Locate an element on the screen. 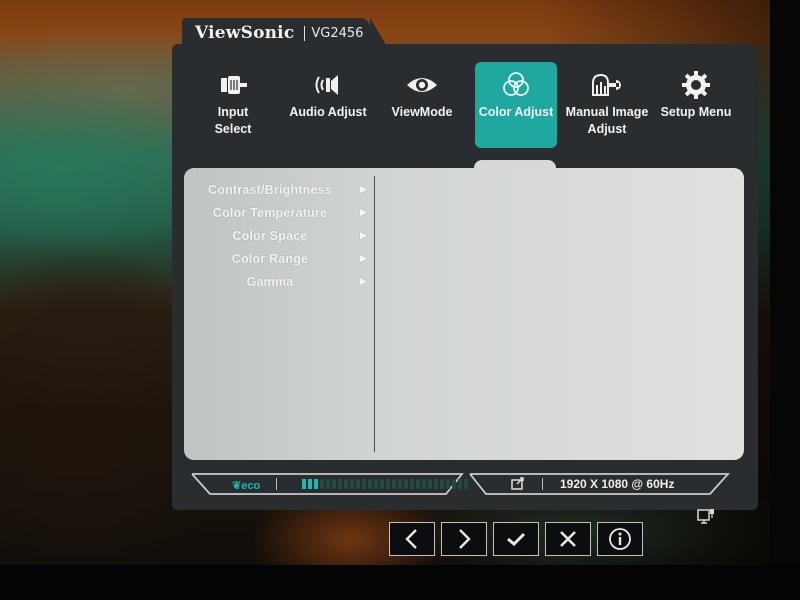 The width and height of the screenshot is (800, 600). input-signal-icon is located at coordinates (518, 484).